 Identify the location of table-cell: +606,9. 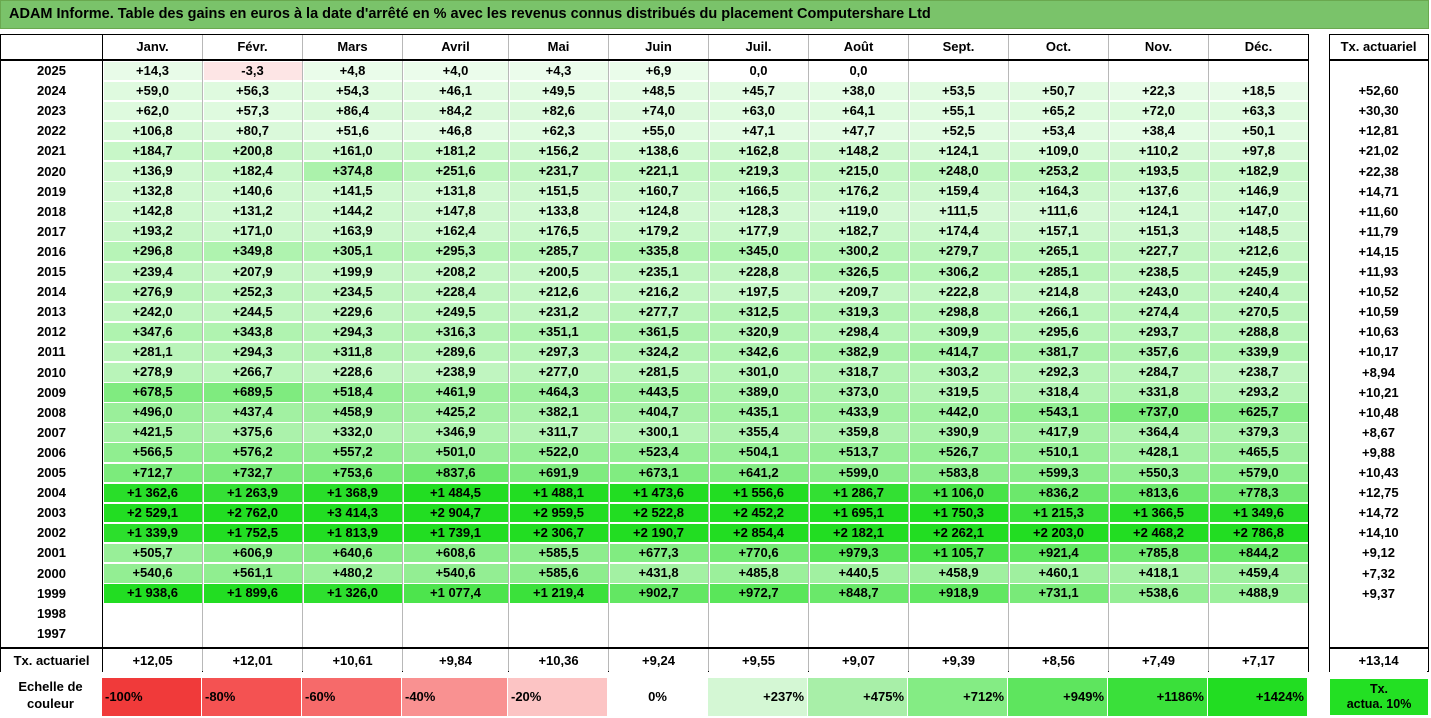
(252, 553).